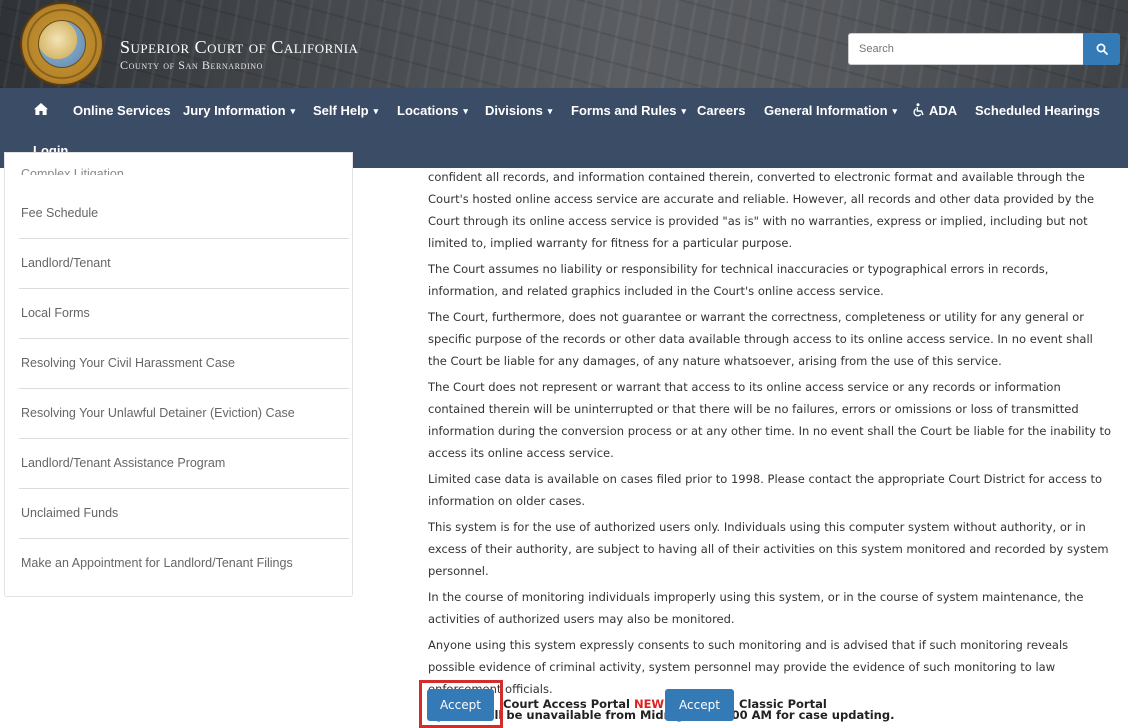 Image resolution: width=1128 pixels, height=728 pixels. I want to click on nav-forms-and-rules: Forms and Rules ▾, so click(628, 111).